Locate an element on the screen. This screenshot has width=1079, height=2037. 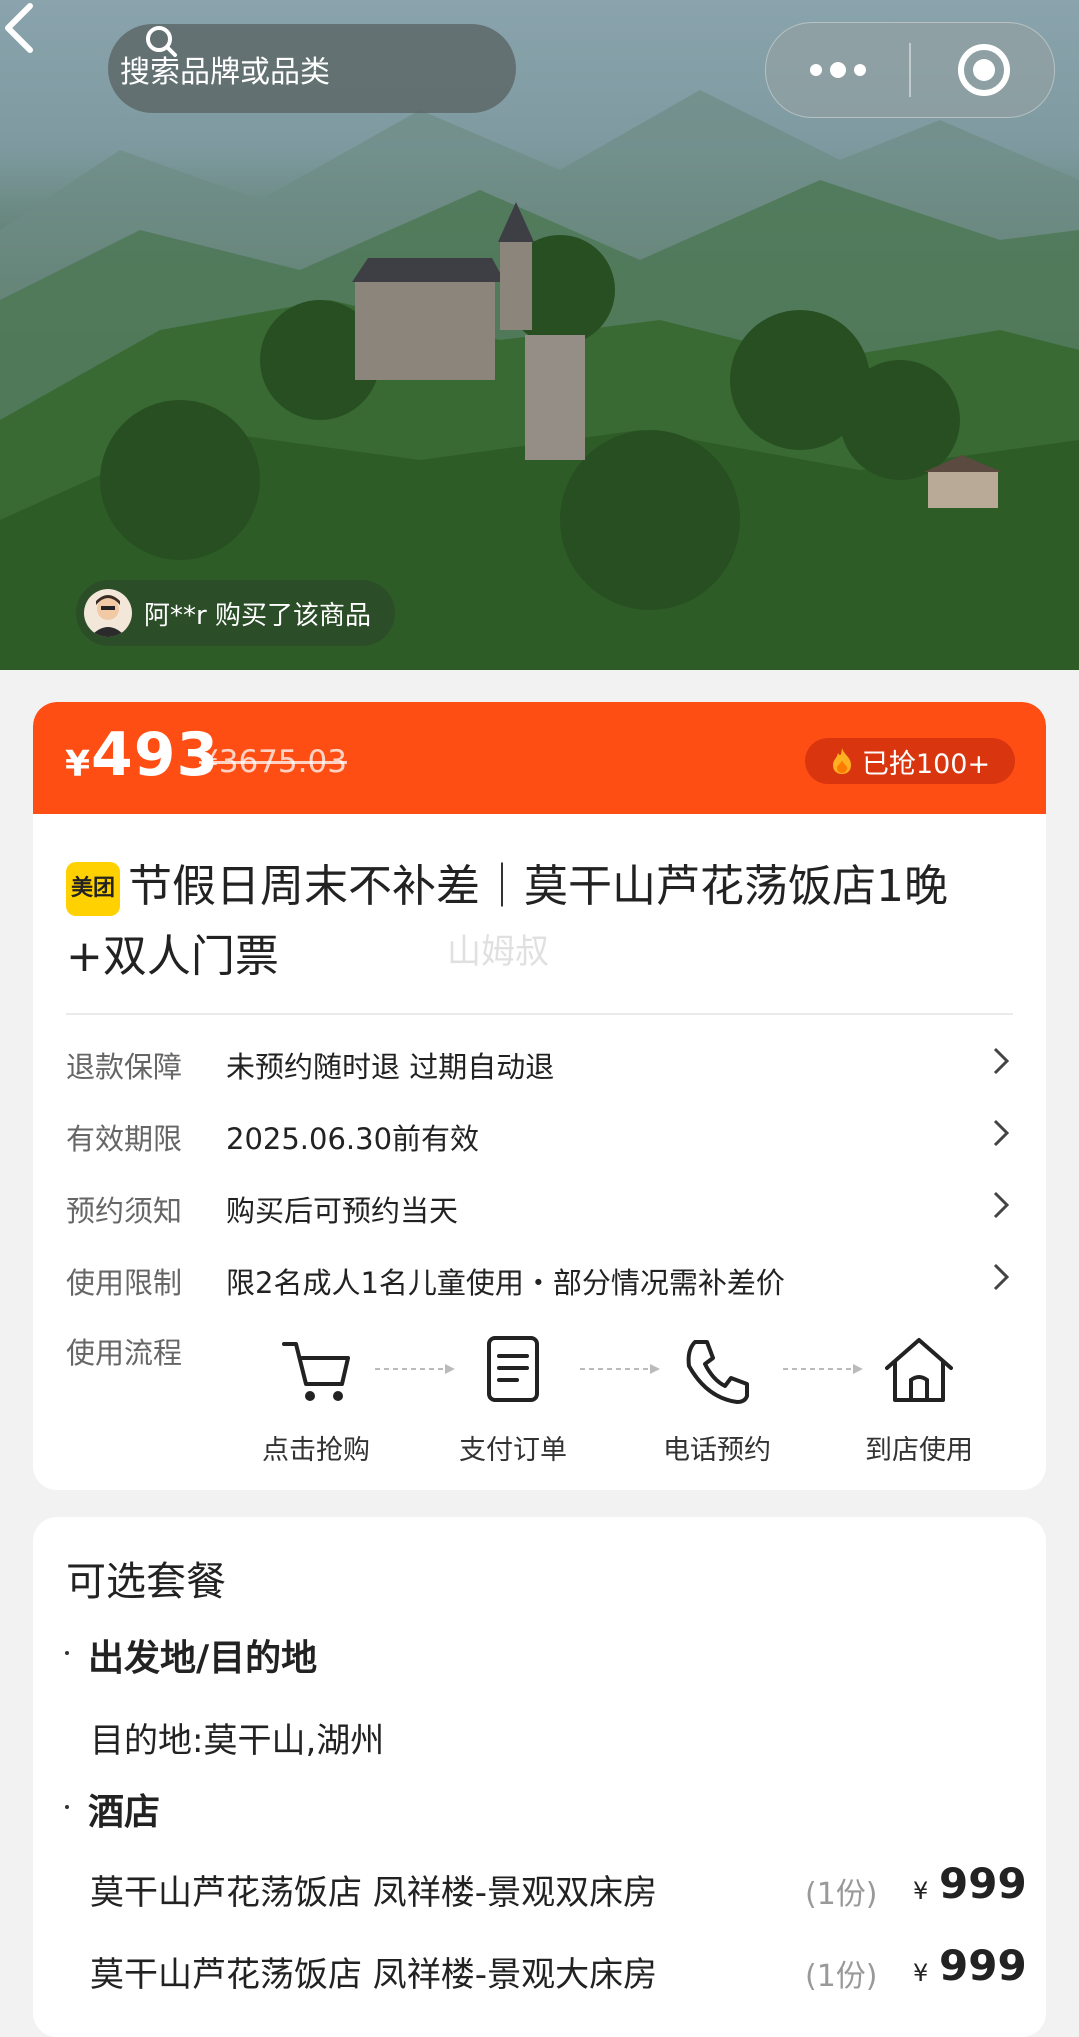
miniprogram-capsule is located at coordinates (910, 70).